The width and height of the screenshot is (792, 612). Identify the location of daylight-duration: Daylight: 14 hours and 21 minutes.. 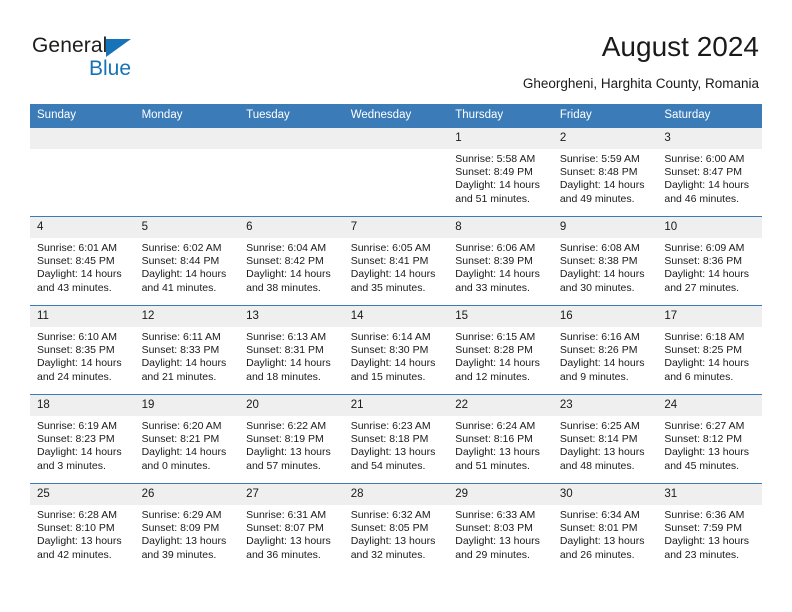
(184, 370).